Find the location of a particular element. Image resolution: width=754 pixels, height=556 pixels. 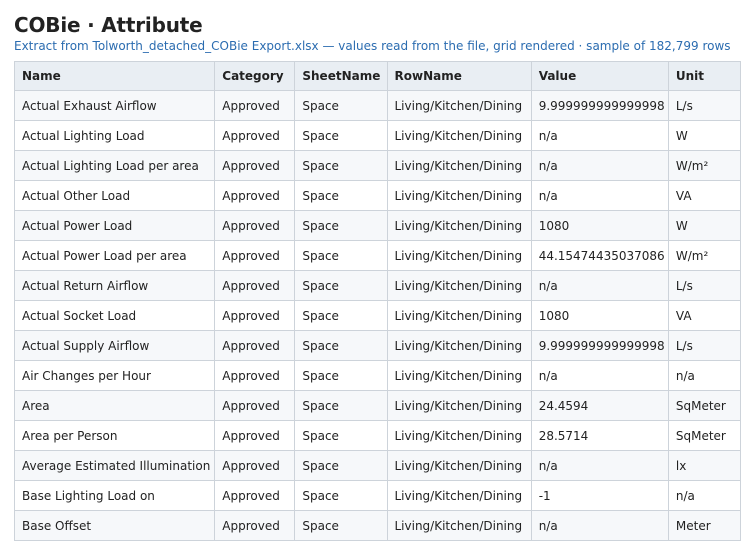

column-header-name: Name is located at coordinates (114, 76).